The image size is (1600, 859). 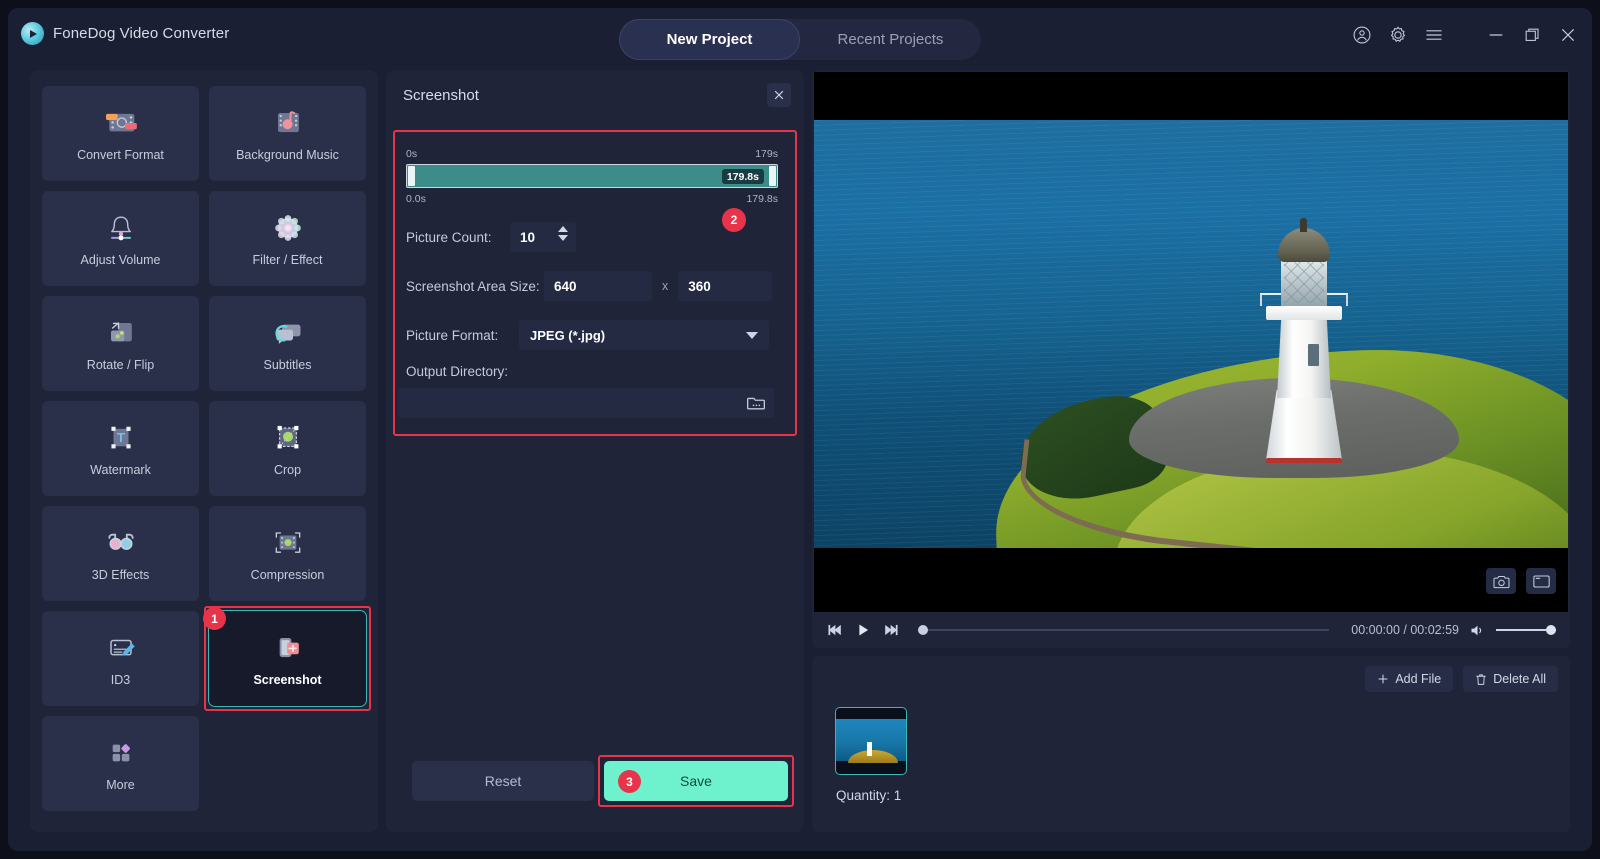 I want to click on maximize-icon, so click(x=1532, y=35).